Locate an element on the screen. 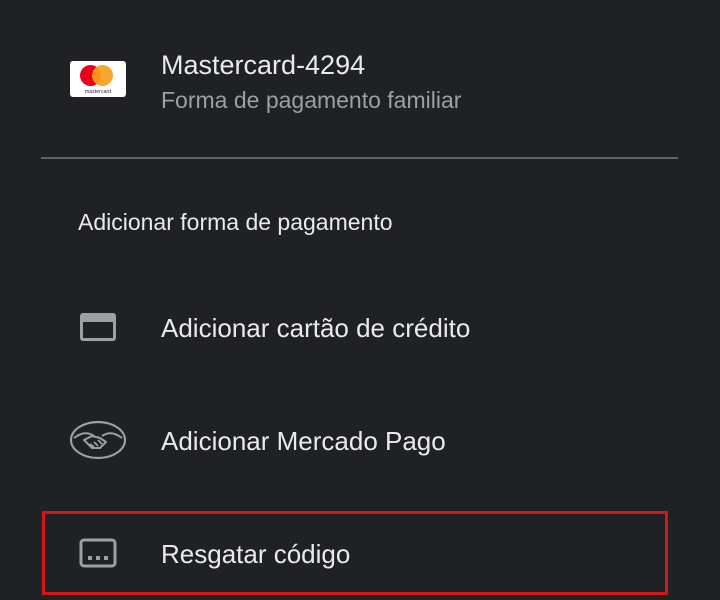  handshake-icon is located at coordinates (98, 440).